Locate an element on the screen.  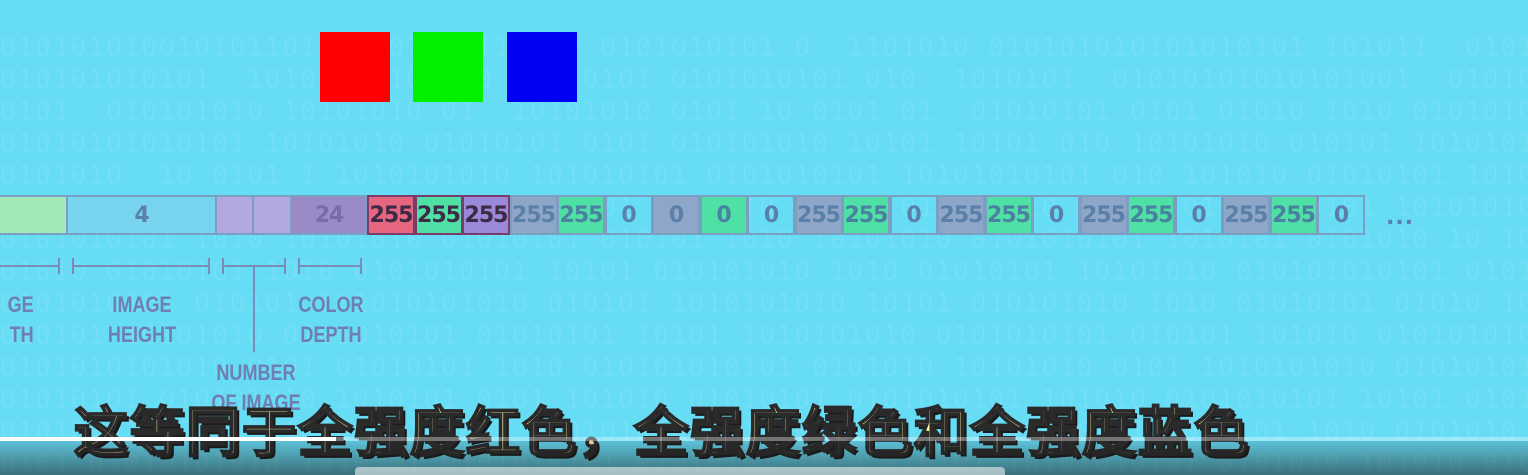
green-square is located at coordinates (448, 67).